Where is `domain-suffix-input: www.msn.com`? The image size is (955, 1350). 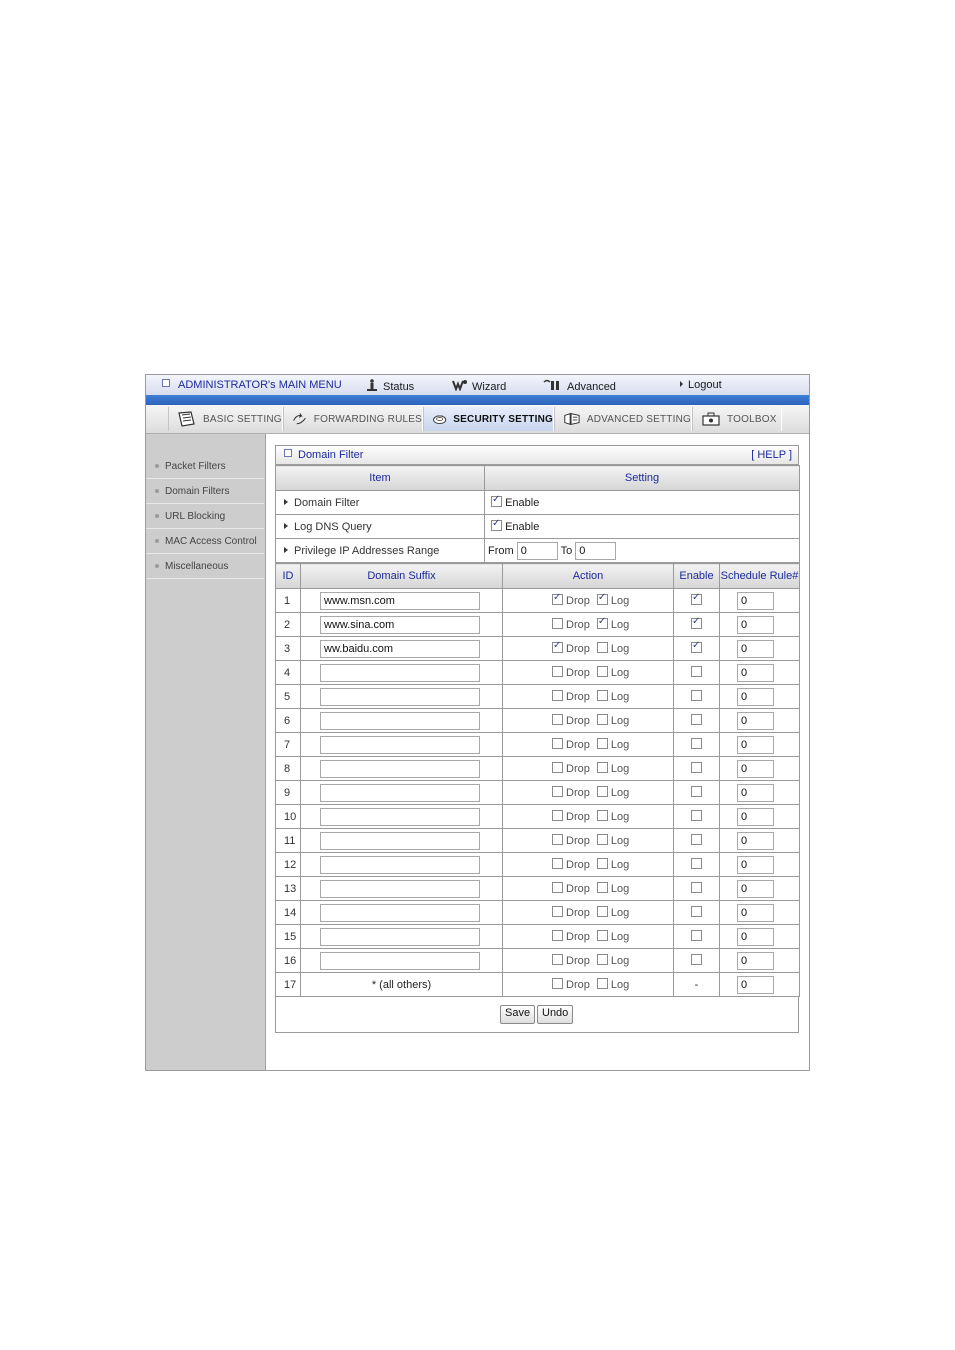
domain-suffix-input: www.msn.com is located at coordinates (400, 600).